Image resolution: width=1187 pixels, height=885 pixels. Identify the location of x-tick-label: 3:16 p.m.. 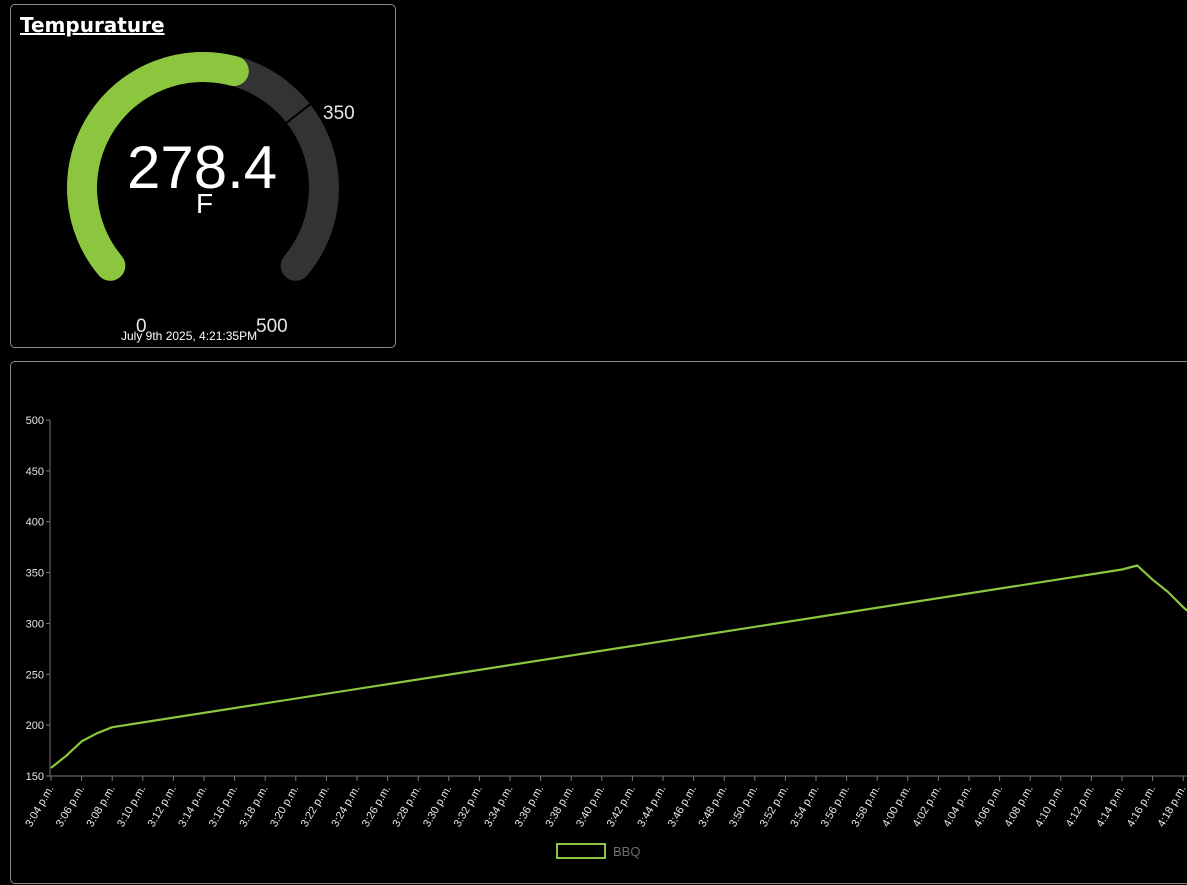
(223, 807).